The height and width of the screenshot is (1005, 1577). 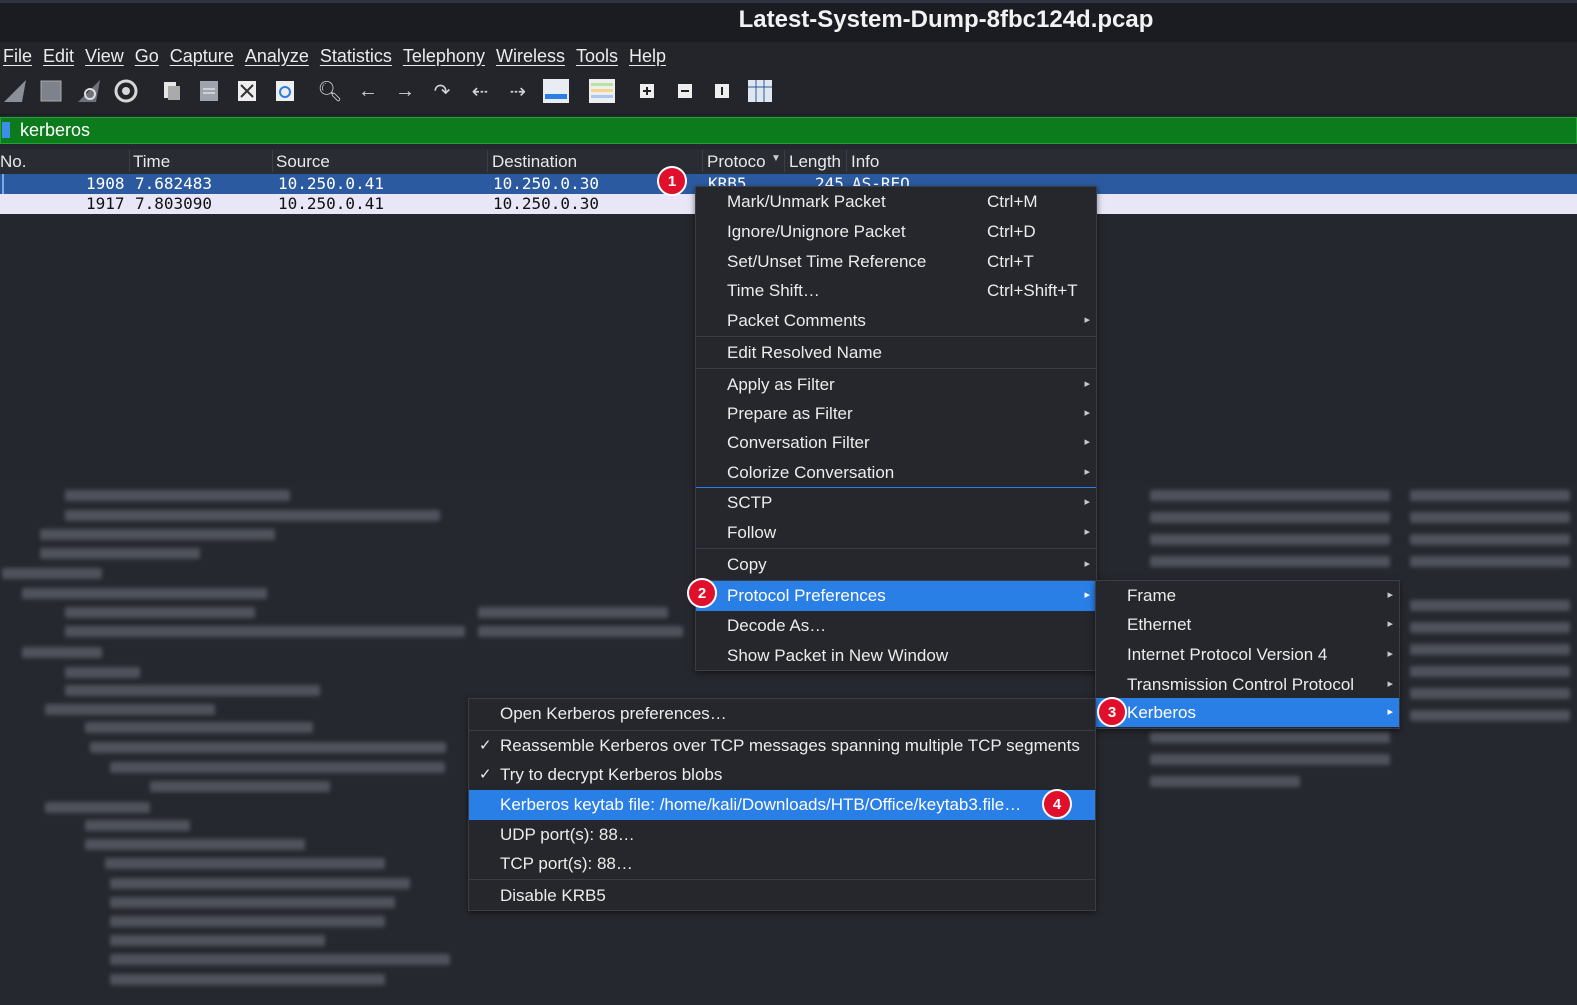 I want to click on filter-bookmark-icon, so click(x=6, y=130).